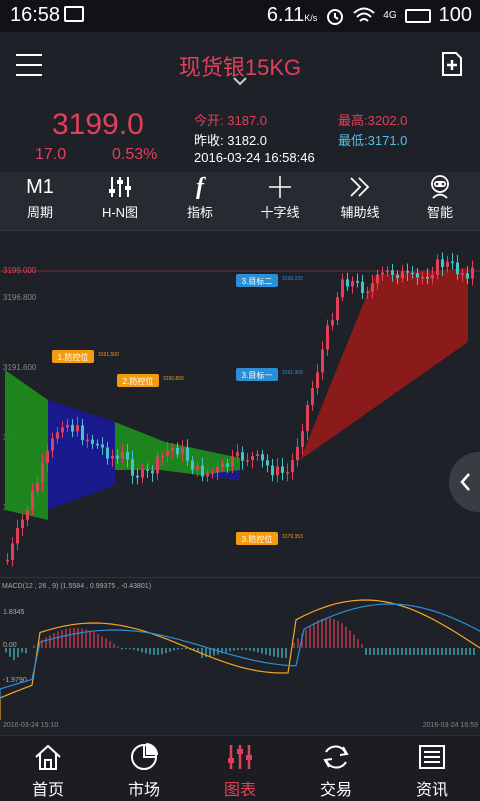 This screenshot has width=480, height=801. What do you see at coordinates (144, 756) in the screenshot?
I see `pie-chart-icon` at bounding box center [144, 756].